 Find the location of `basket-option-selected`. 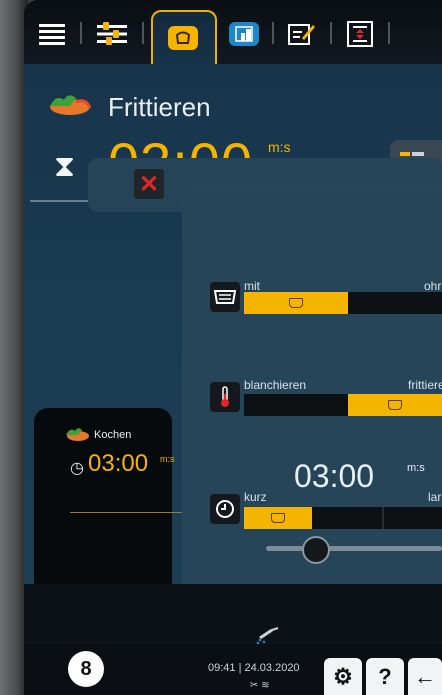

basket-option-selected is located at coordinates (296, 303).